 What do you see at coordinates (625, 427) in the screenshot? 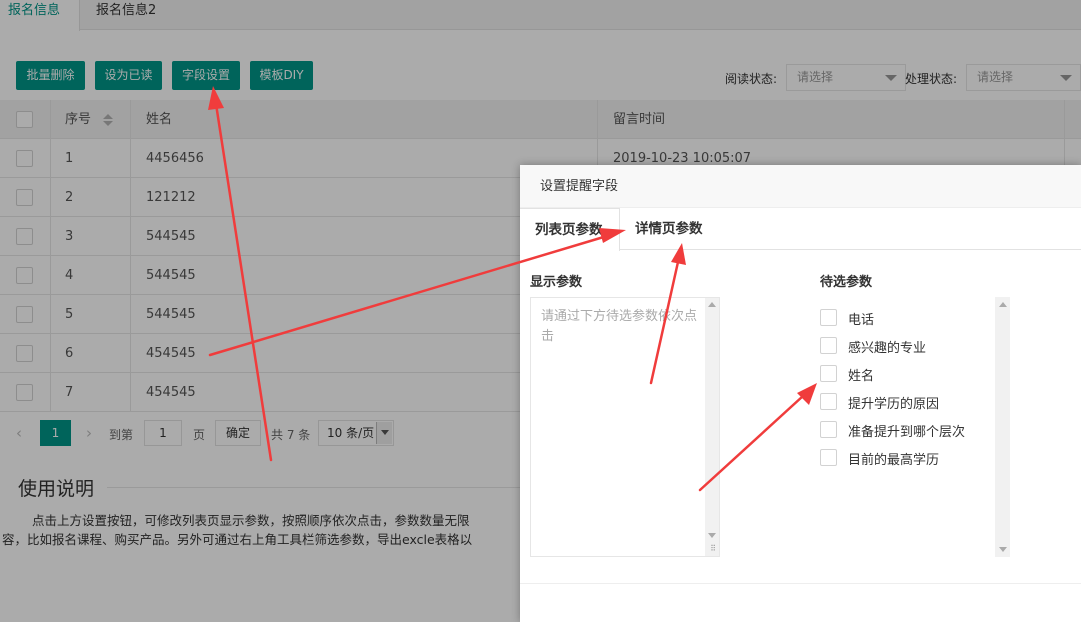
I see `display-params-textarea: 请通过下方待选参数依次点击 ⠿` at bounding box center [625, 427].